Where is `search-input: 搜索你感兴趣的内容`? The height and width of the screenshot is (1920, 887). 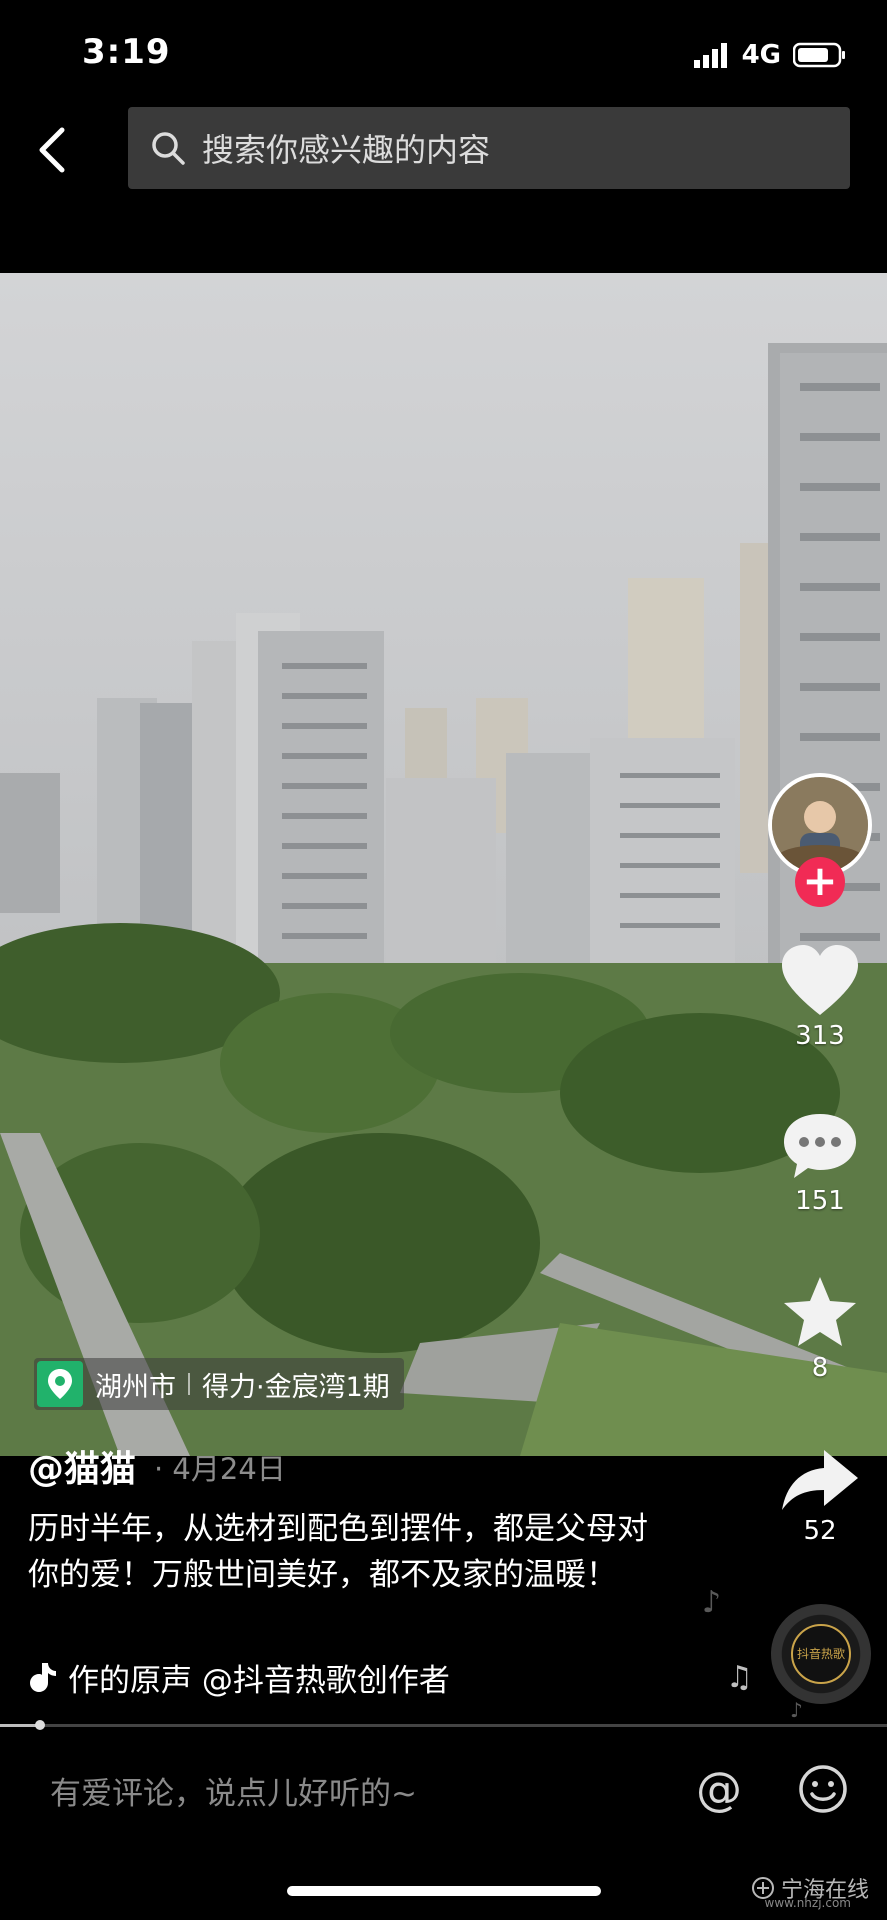 search-input: 搜索你感兴趣的内容 is located at coordinates (489, 148).